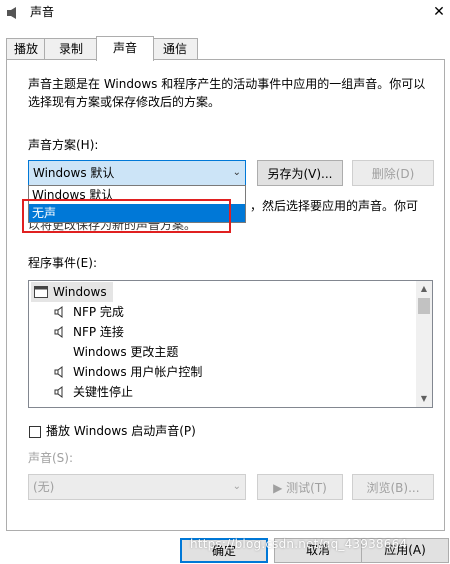  Describe the element at coordinates (138, 372) in the screenshot. I see `event-label: Windows 用户帐户控制` at that location.